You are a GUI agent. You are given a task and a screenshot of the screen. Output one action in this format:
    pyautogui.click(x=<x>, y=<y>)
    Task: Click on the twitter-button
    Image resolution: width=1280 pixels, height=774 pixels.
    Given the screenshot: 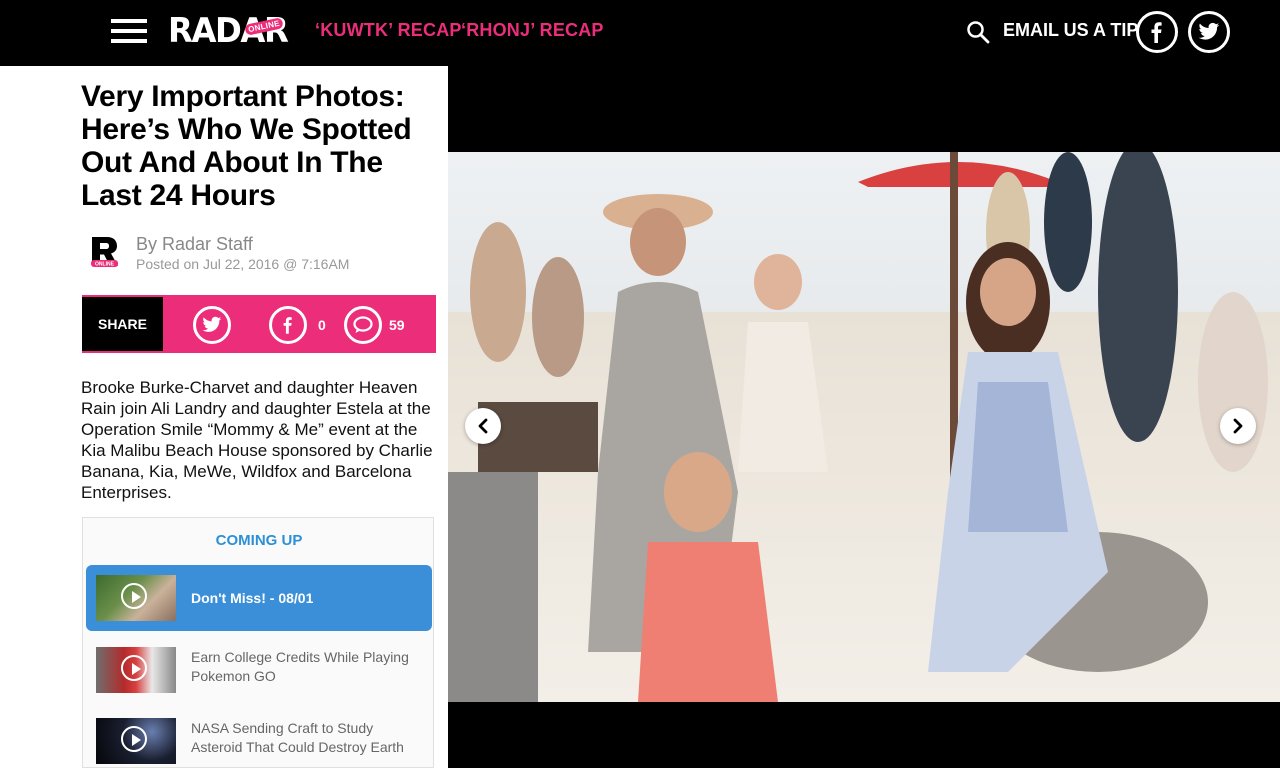 What is the action you would take?
    pyautogui.click(x=1209, y=32)
    